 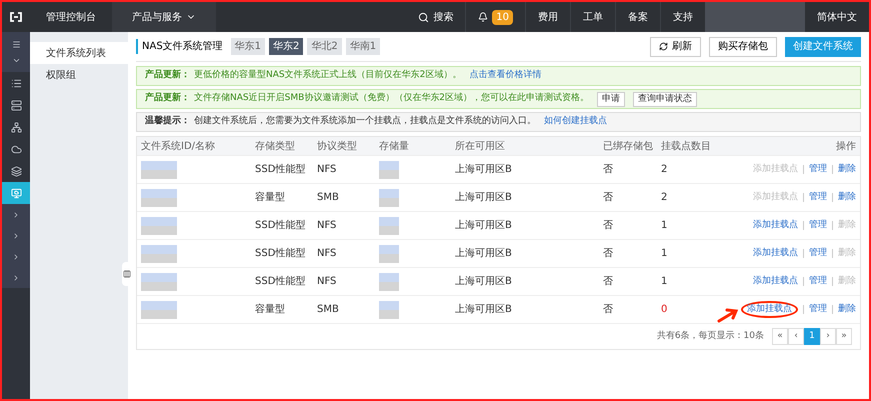 I want to click on table-cell-text: 2, so click(x=664, y=198).